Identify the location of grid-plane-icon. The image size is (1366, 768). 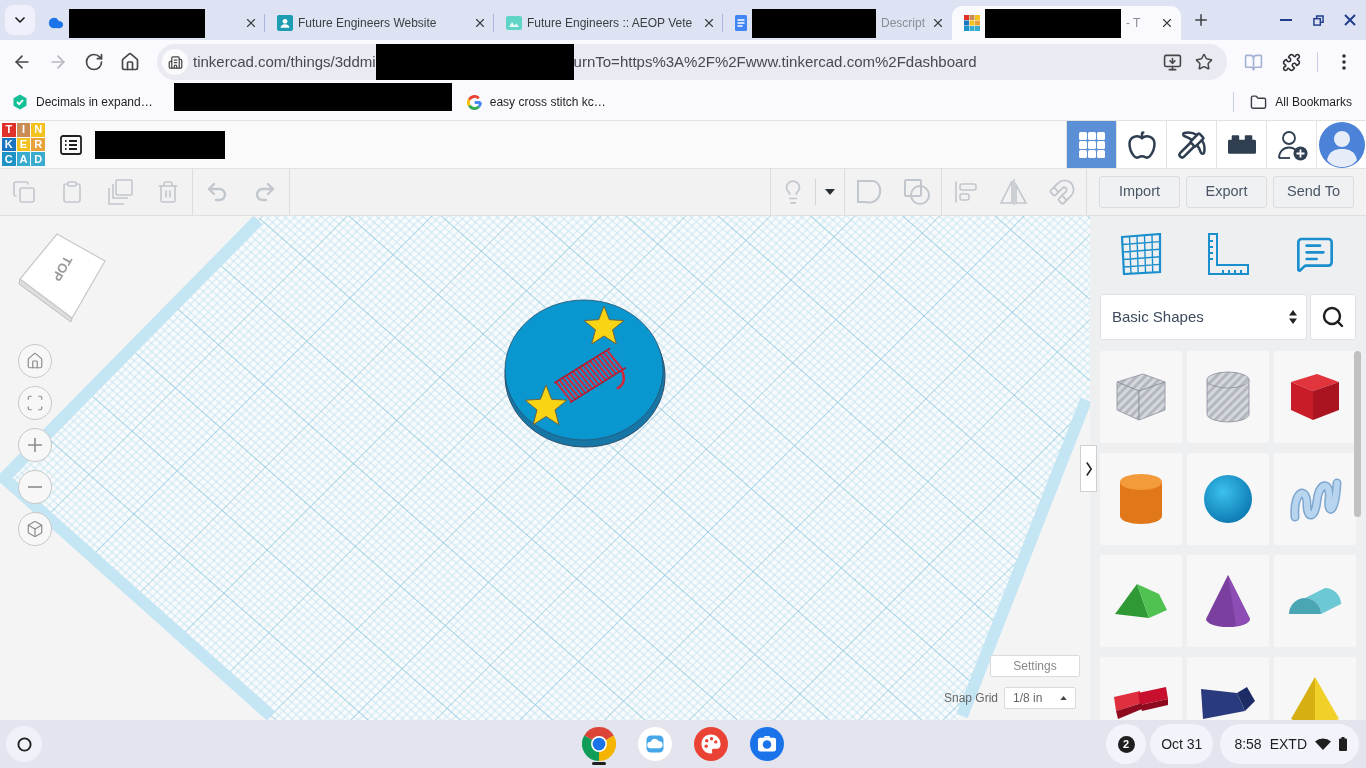
(1141, 254).